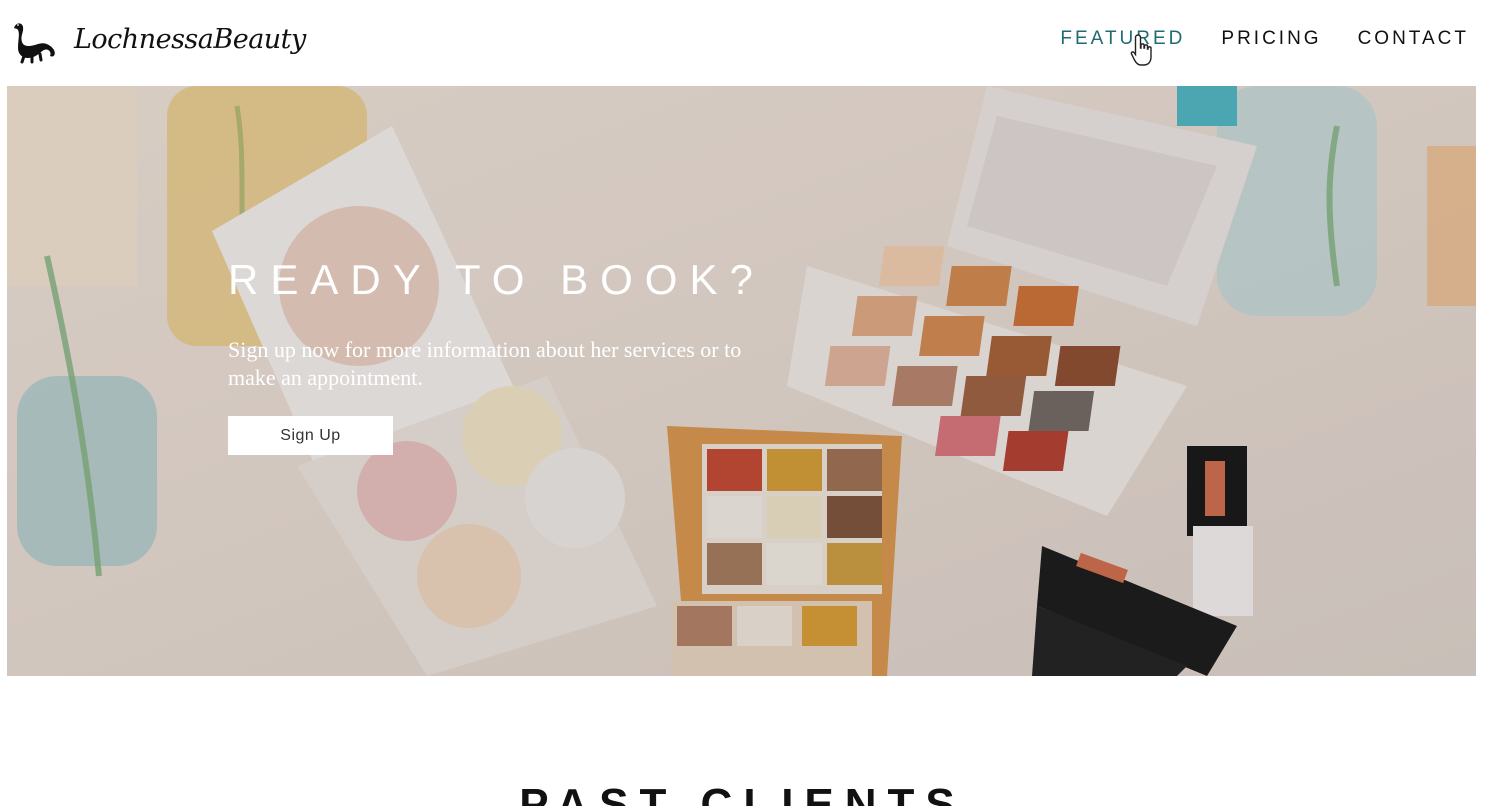 The height and width of the screenshot is (806, 1485). Describe the element at coordinates (496, 279) in the screenshot. I see `hero-title: READY TO BOOK?` at that location.